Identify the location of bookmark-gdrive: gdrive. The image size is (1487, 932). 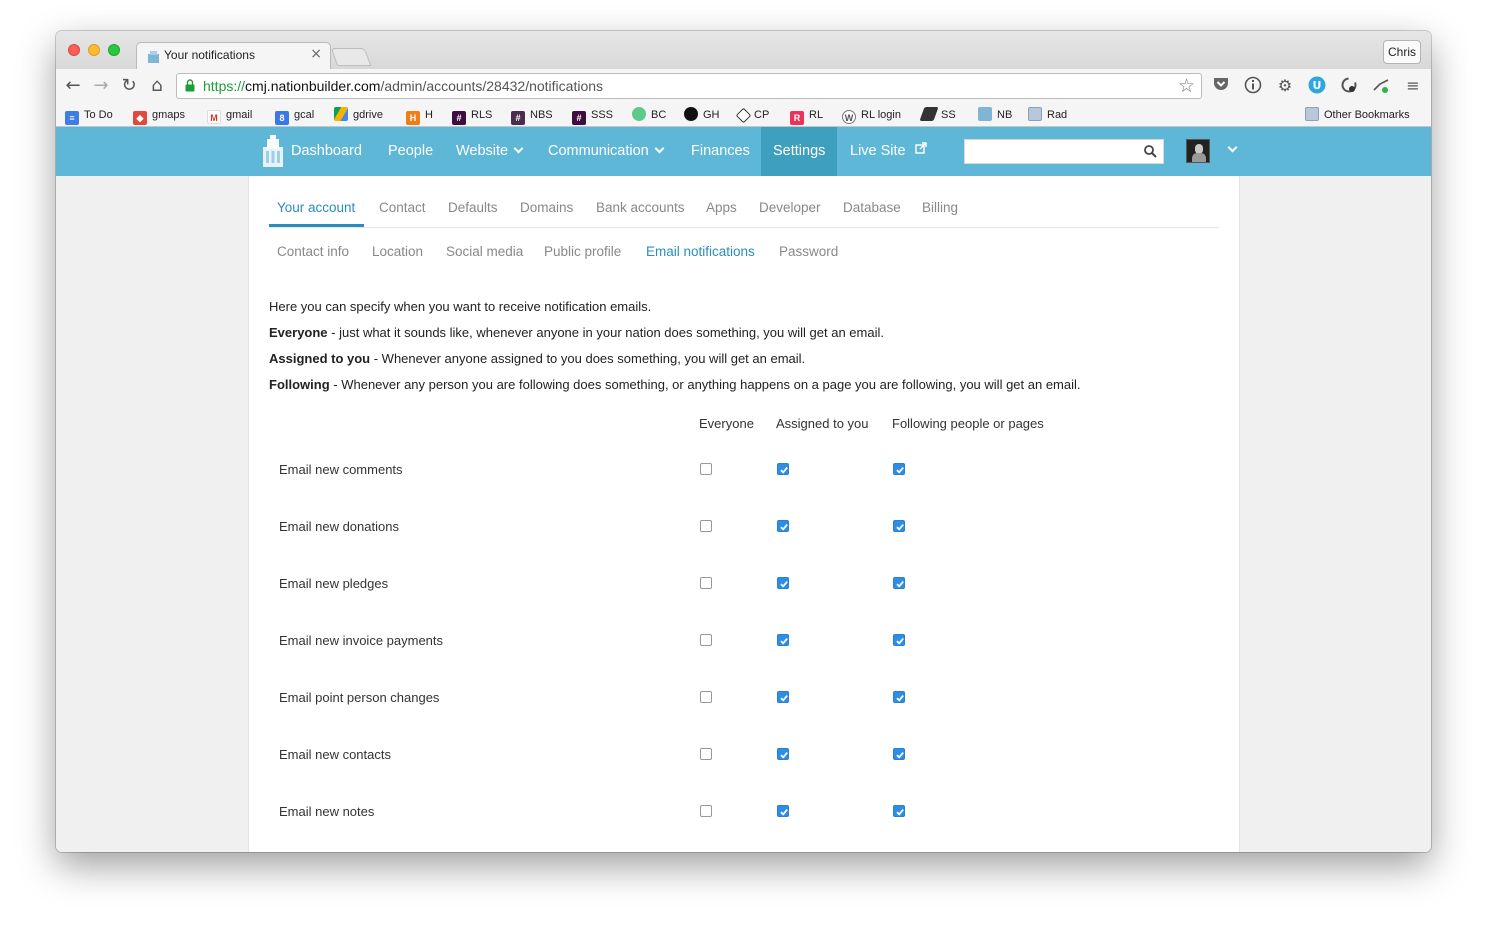
(358, 115).